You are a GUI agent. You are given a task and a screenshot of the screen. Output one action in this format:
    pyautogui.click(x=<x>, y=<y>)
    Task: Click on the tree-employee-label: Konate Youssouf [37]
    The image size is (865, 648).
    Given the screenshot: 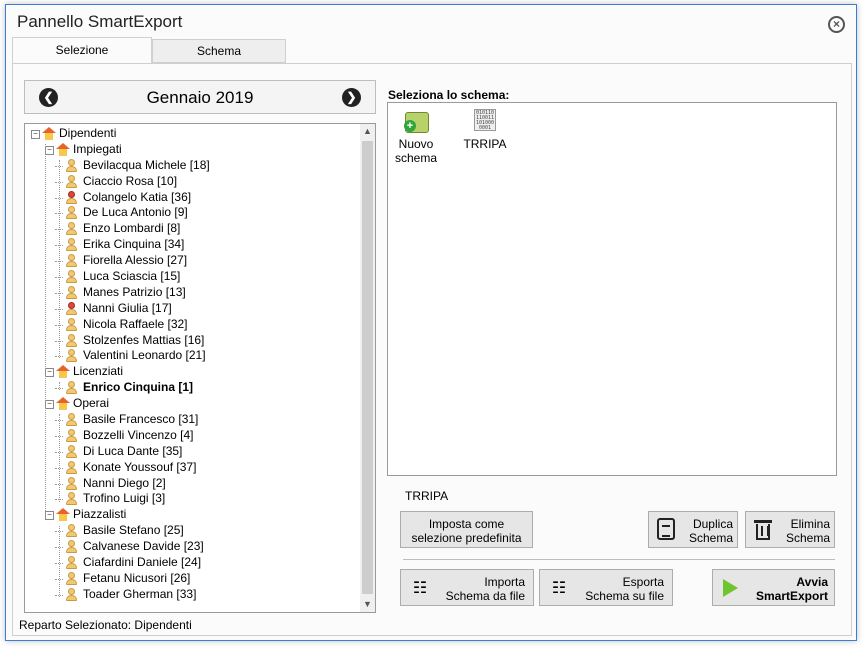 What is the action you would take?
    pyautogui.click(x=140, y=466)
    